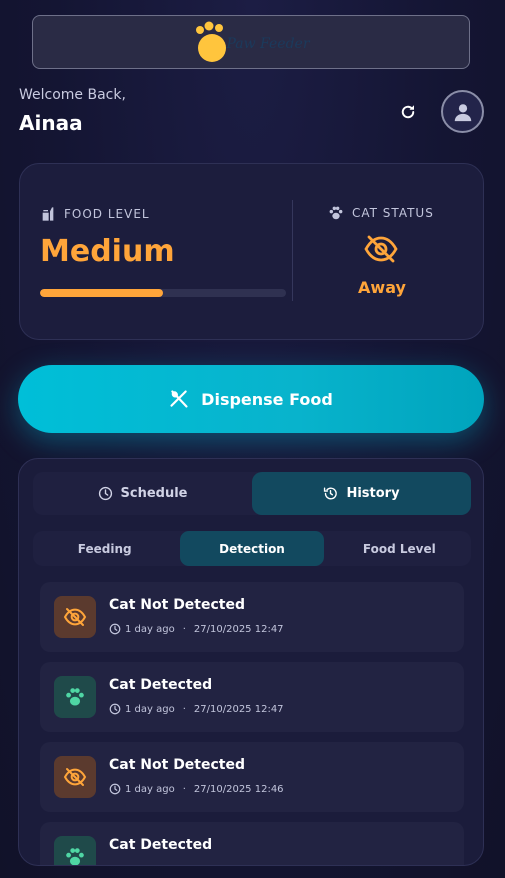  Describe the element at coordinates (331, 493) in the screenshot. I see `history-icon` at that location.